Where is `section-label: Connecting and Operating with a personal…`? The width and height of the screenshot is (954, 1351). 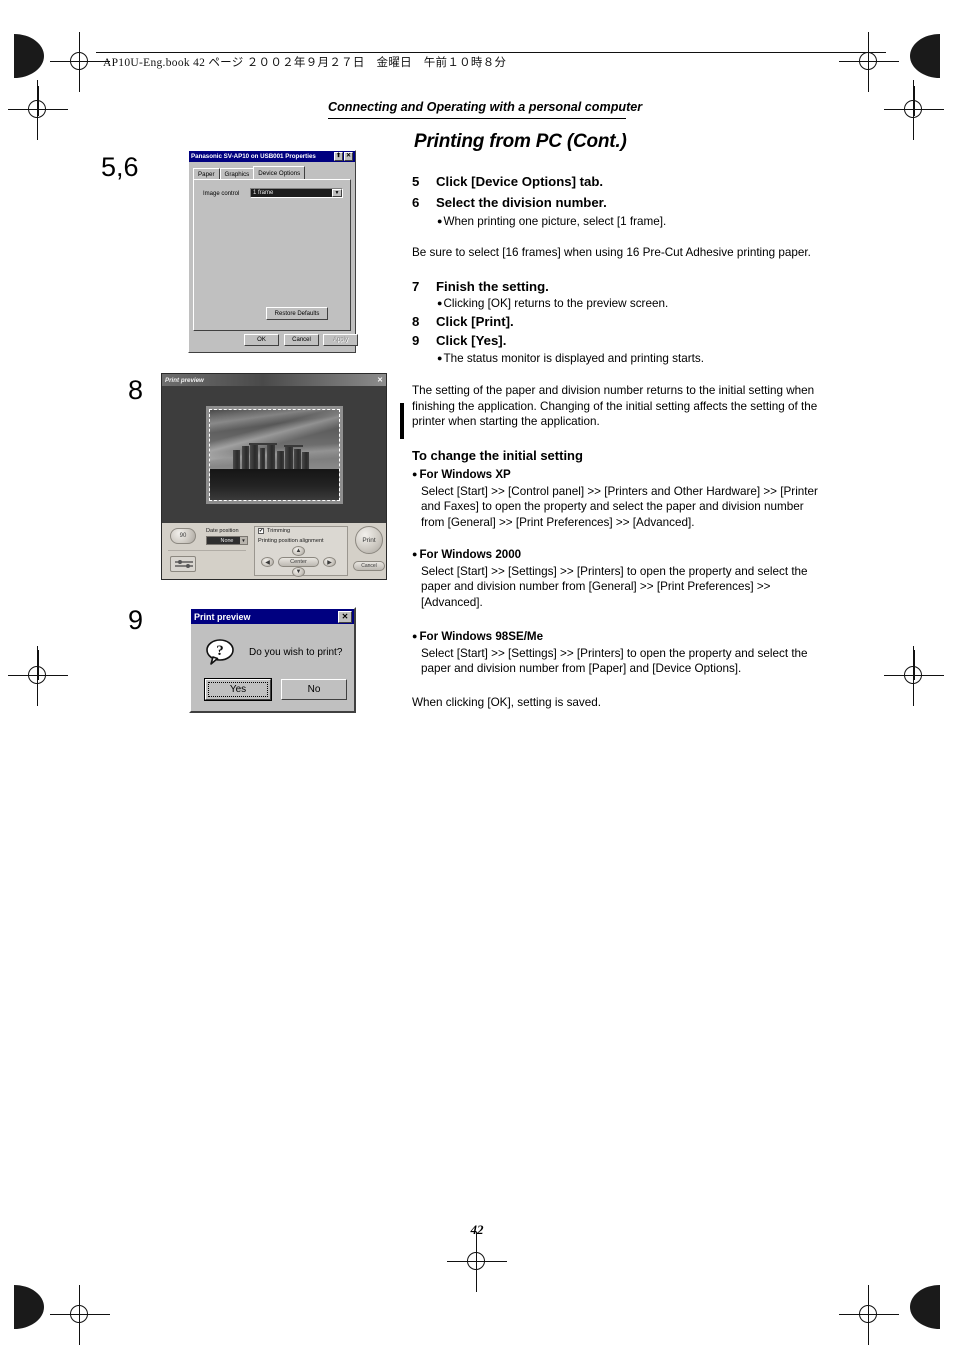 section-label: Connecting and Operating with a personal… is located at coordinates (485, 107).